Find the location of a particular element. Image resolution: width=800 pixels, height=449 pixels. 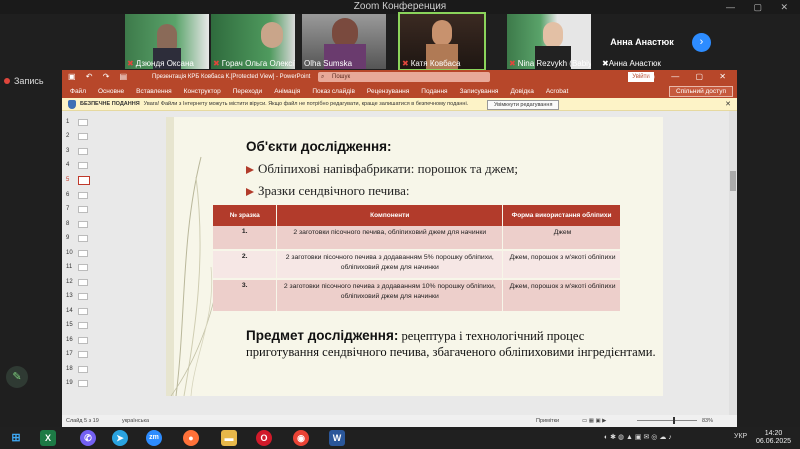

arrow-bullet-icon is located at coordinates (250, 192).